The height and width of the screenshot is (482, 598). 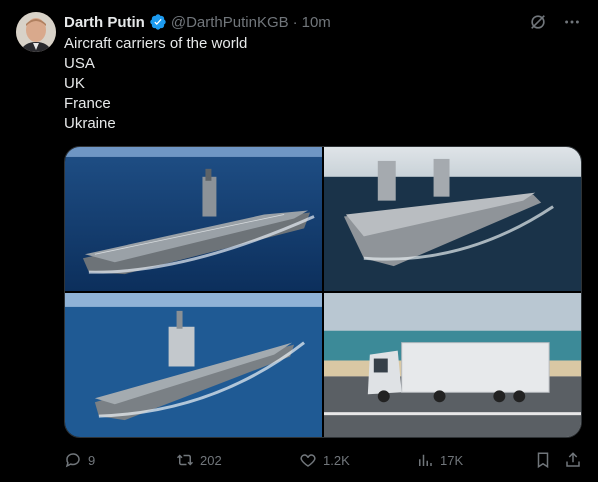 What do you see at coordinates (316, 22) in the screenshot?
I see `post-time: 10m` at bounding box center [316, 22].